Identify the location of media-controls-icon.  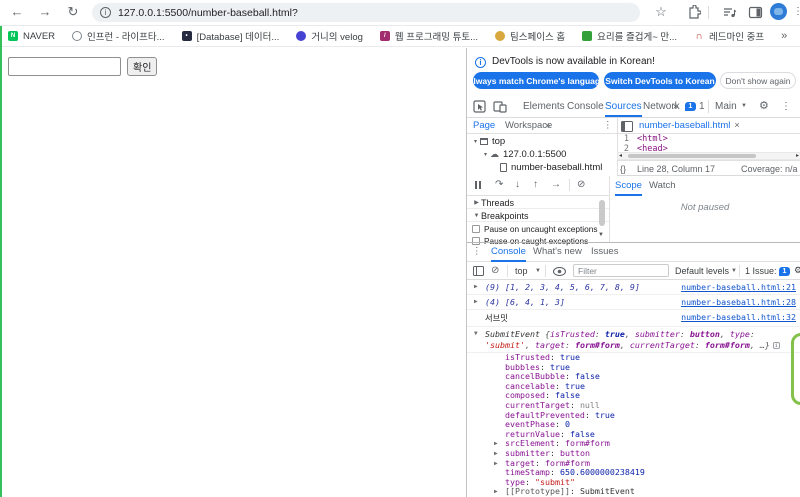
(729, 12).